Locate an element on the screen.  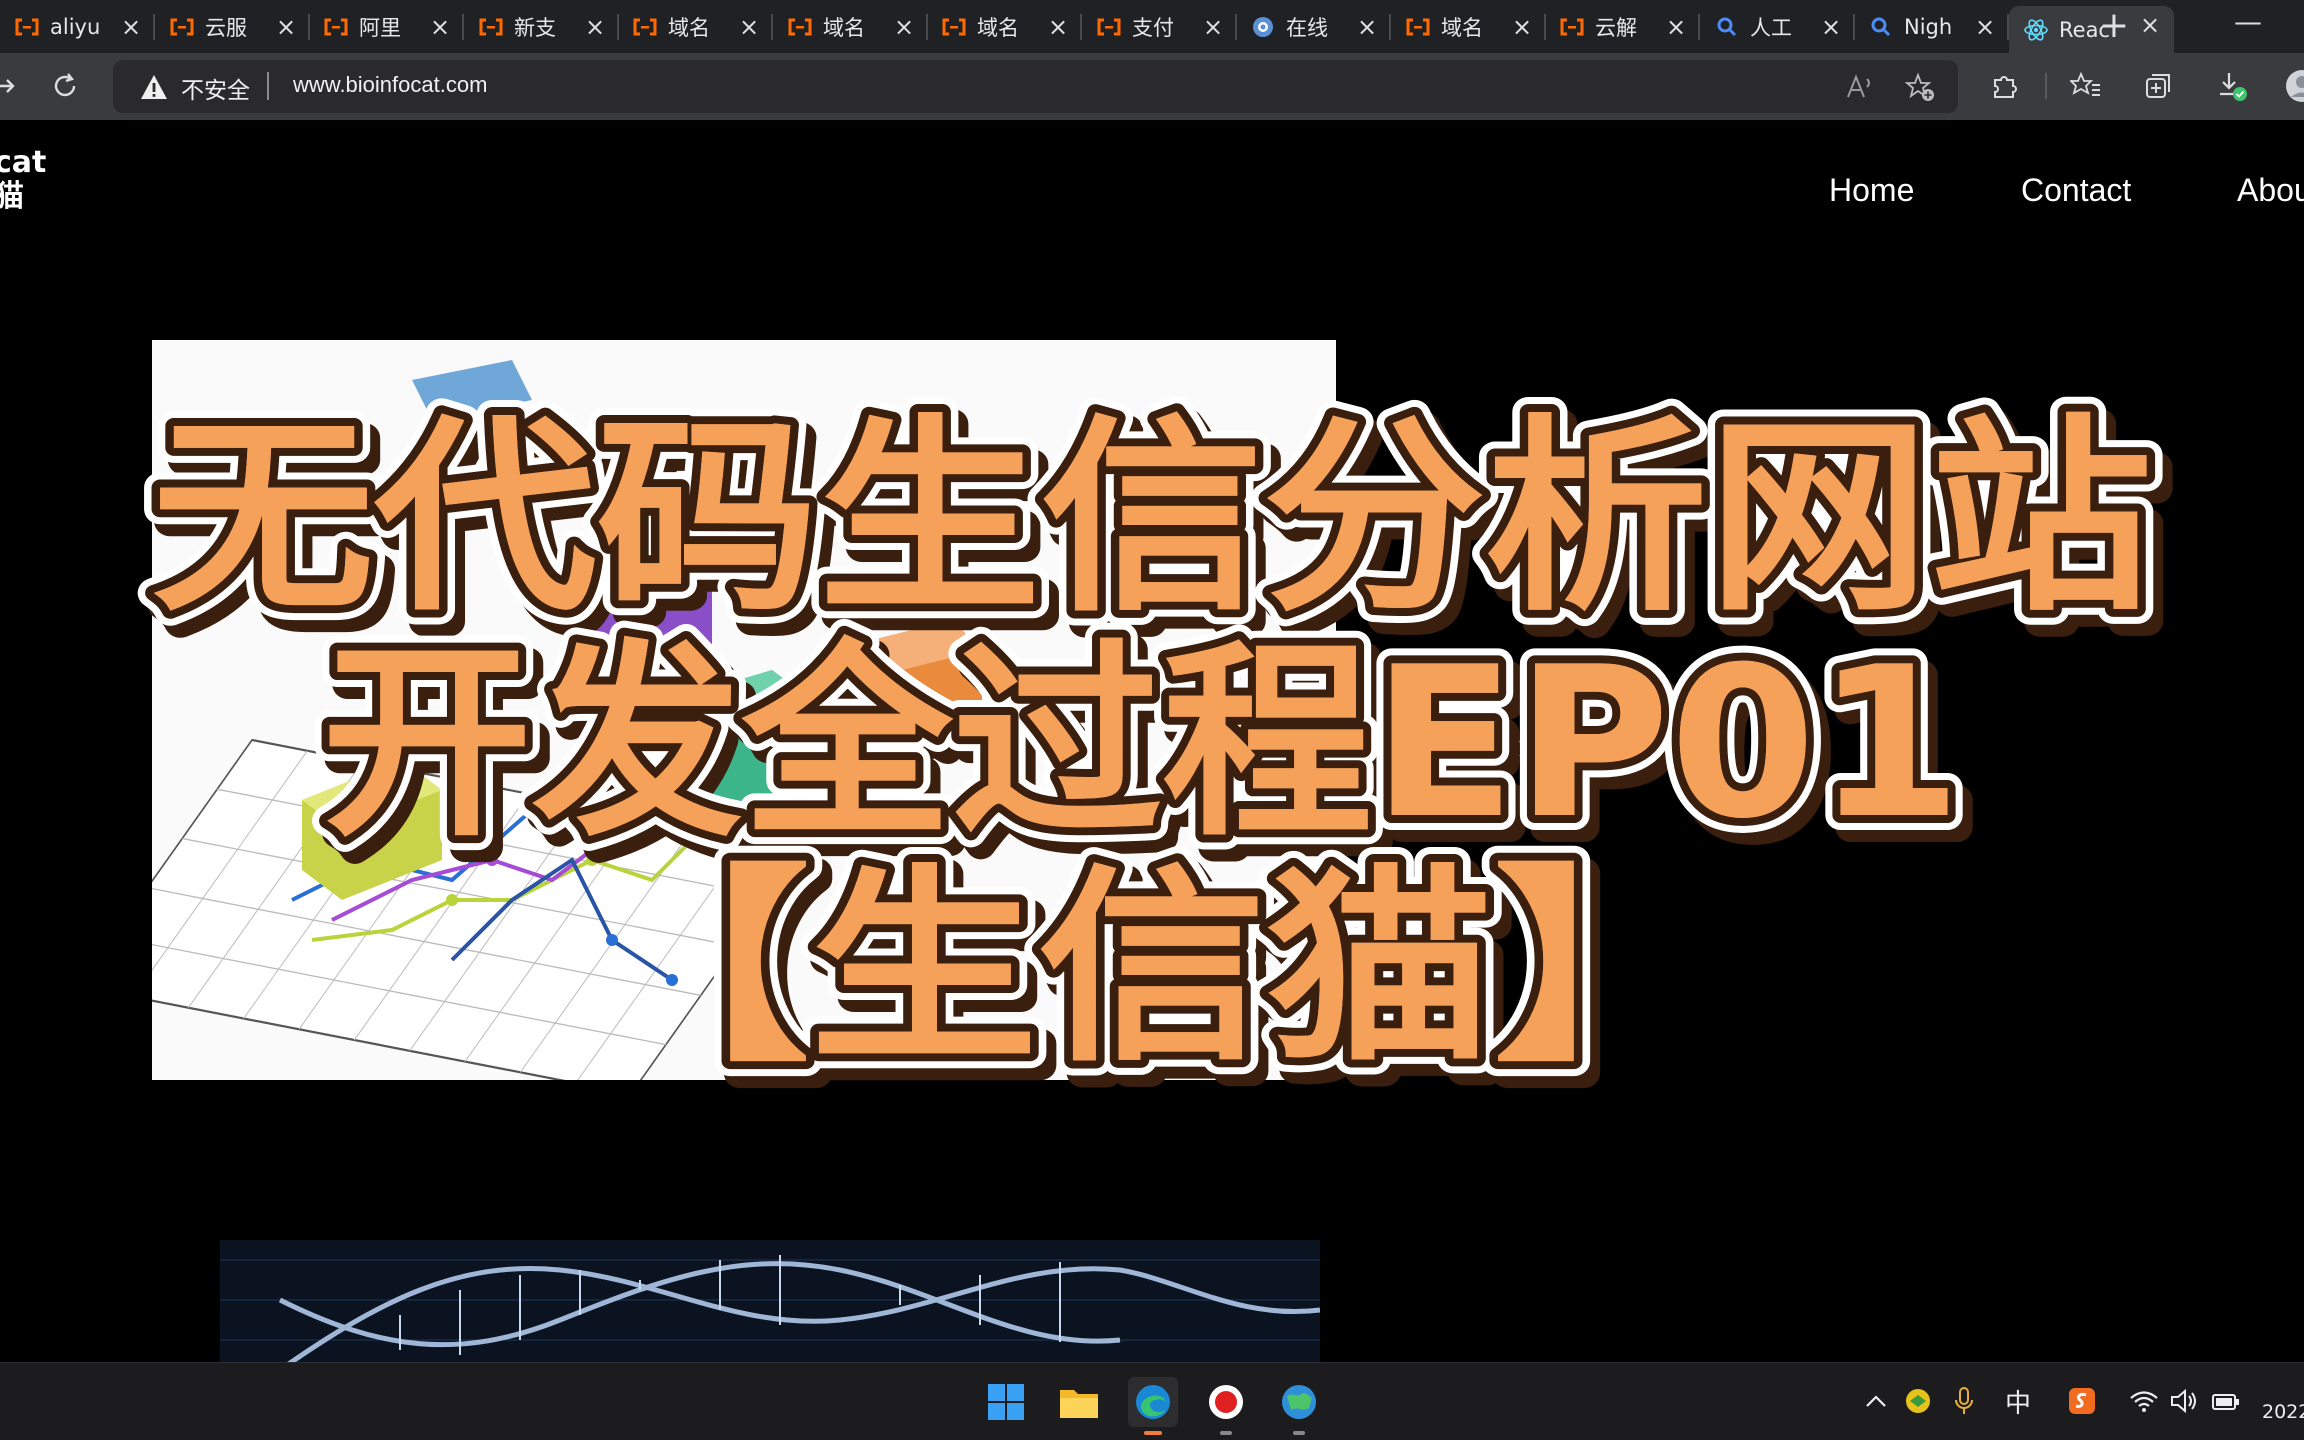
show-hidden-icons-button is located at coordinates (1876, 1401).